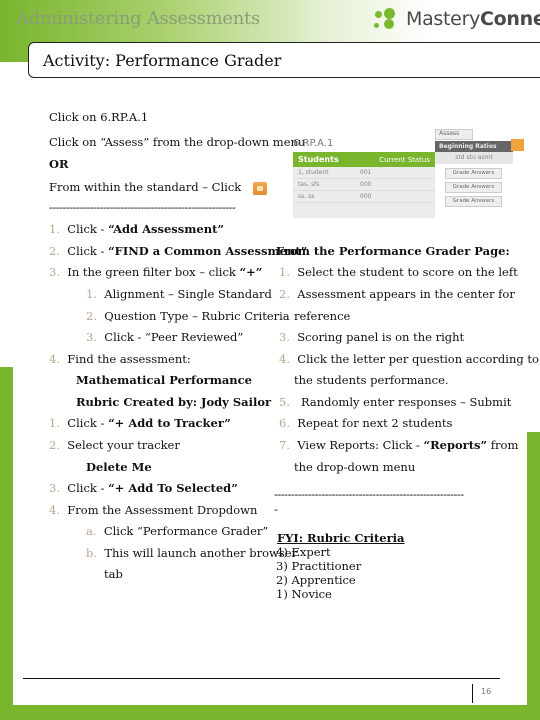  I want to click on or-label: OR, so click(59, 164).